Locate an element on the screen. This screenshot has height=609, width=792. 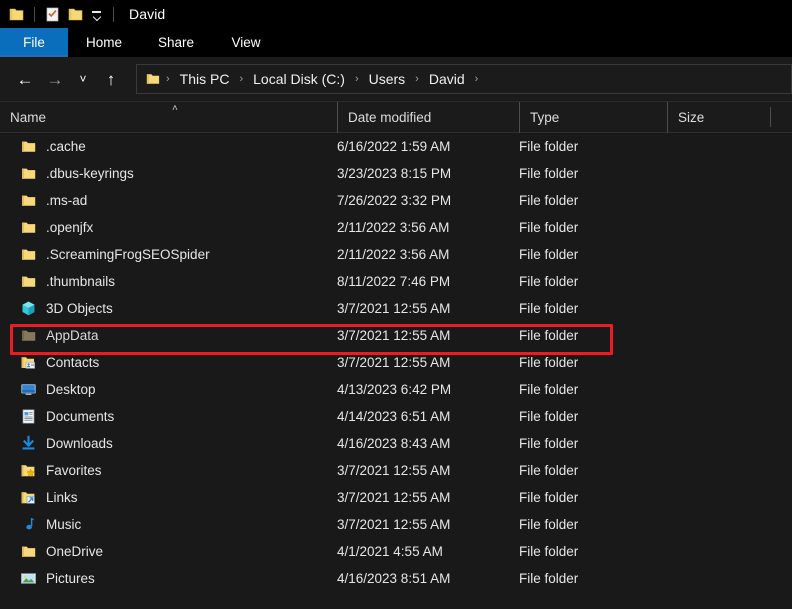
recent-locations-button: ˅ is located at coordinates (83, 79).